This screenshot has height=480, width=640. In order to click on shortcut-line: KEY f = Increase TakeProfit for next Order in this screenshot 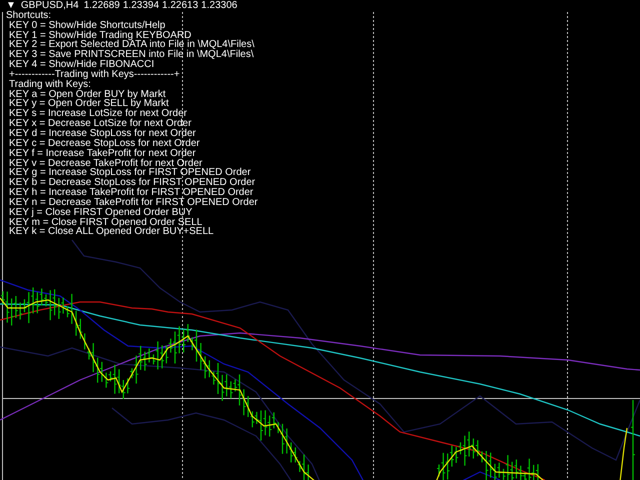, I will do `click(102, 153)`.